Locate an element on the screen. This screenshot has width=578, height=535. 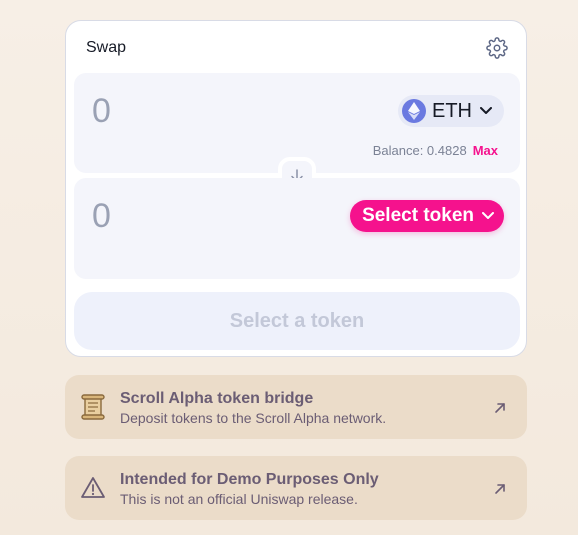
settings-gear-icon is located at coordinates (497, 48).